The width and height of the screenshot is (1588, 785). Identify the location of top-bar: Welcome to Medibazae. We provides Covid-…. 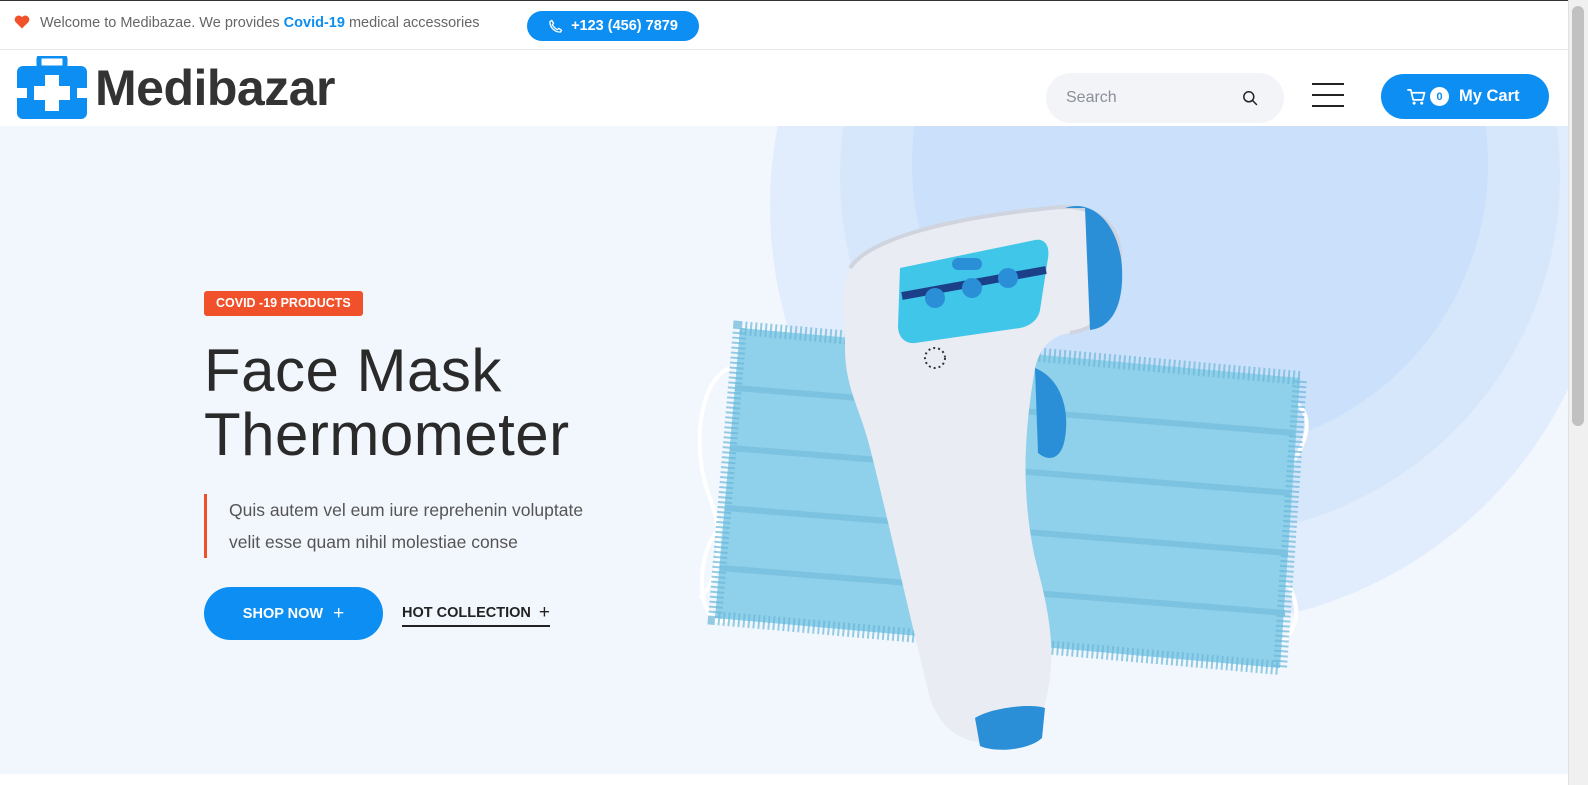
(784, 25).